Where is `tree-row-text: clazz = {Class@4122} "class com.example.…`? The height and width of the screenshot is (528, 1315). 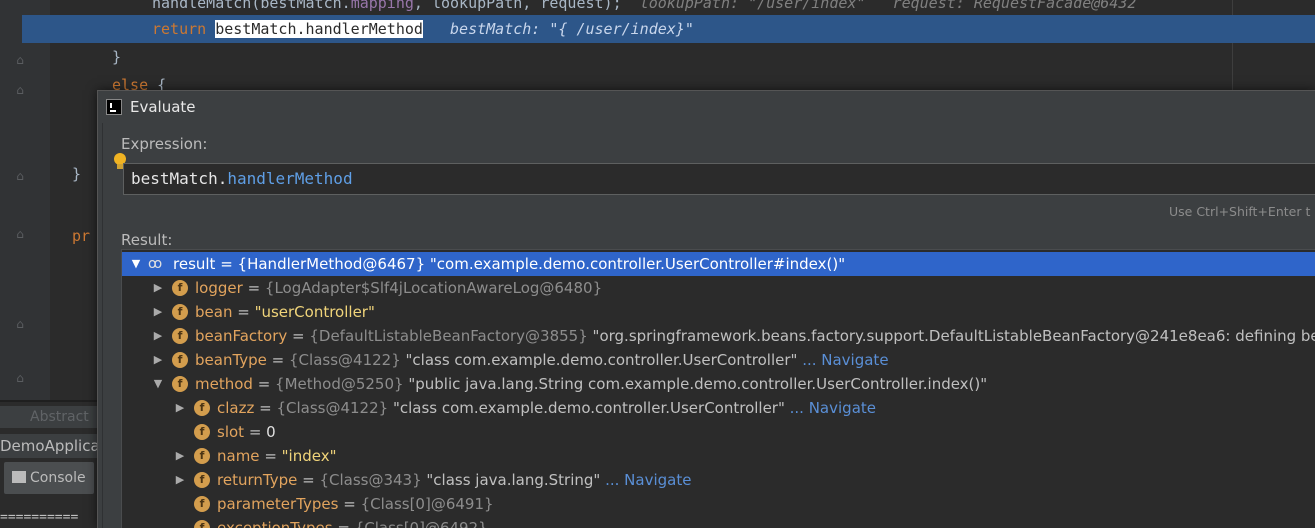 tree-row-text: clazz = {Class@4122} "class com.example.… is located at coordinates (546, 408).